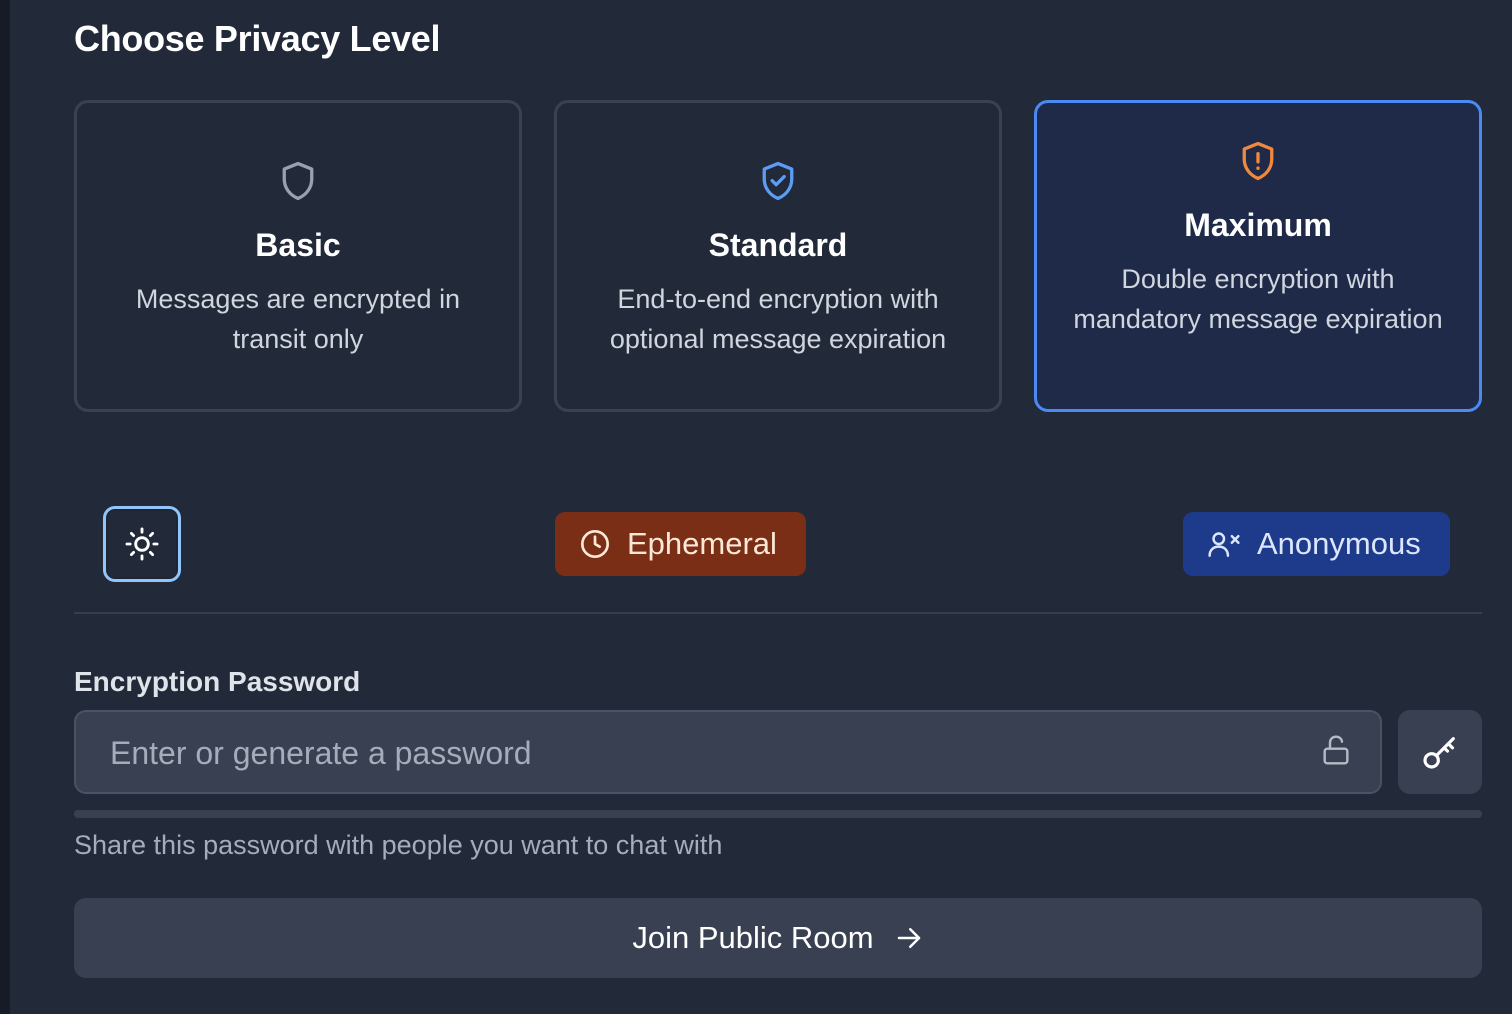  I want to click on join-room-label: Join Public Room, so click(753, 937).